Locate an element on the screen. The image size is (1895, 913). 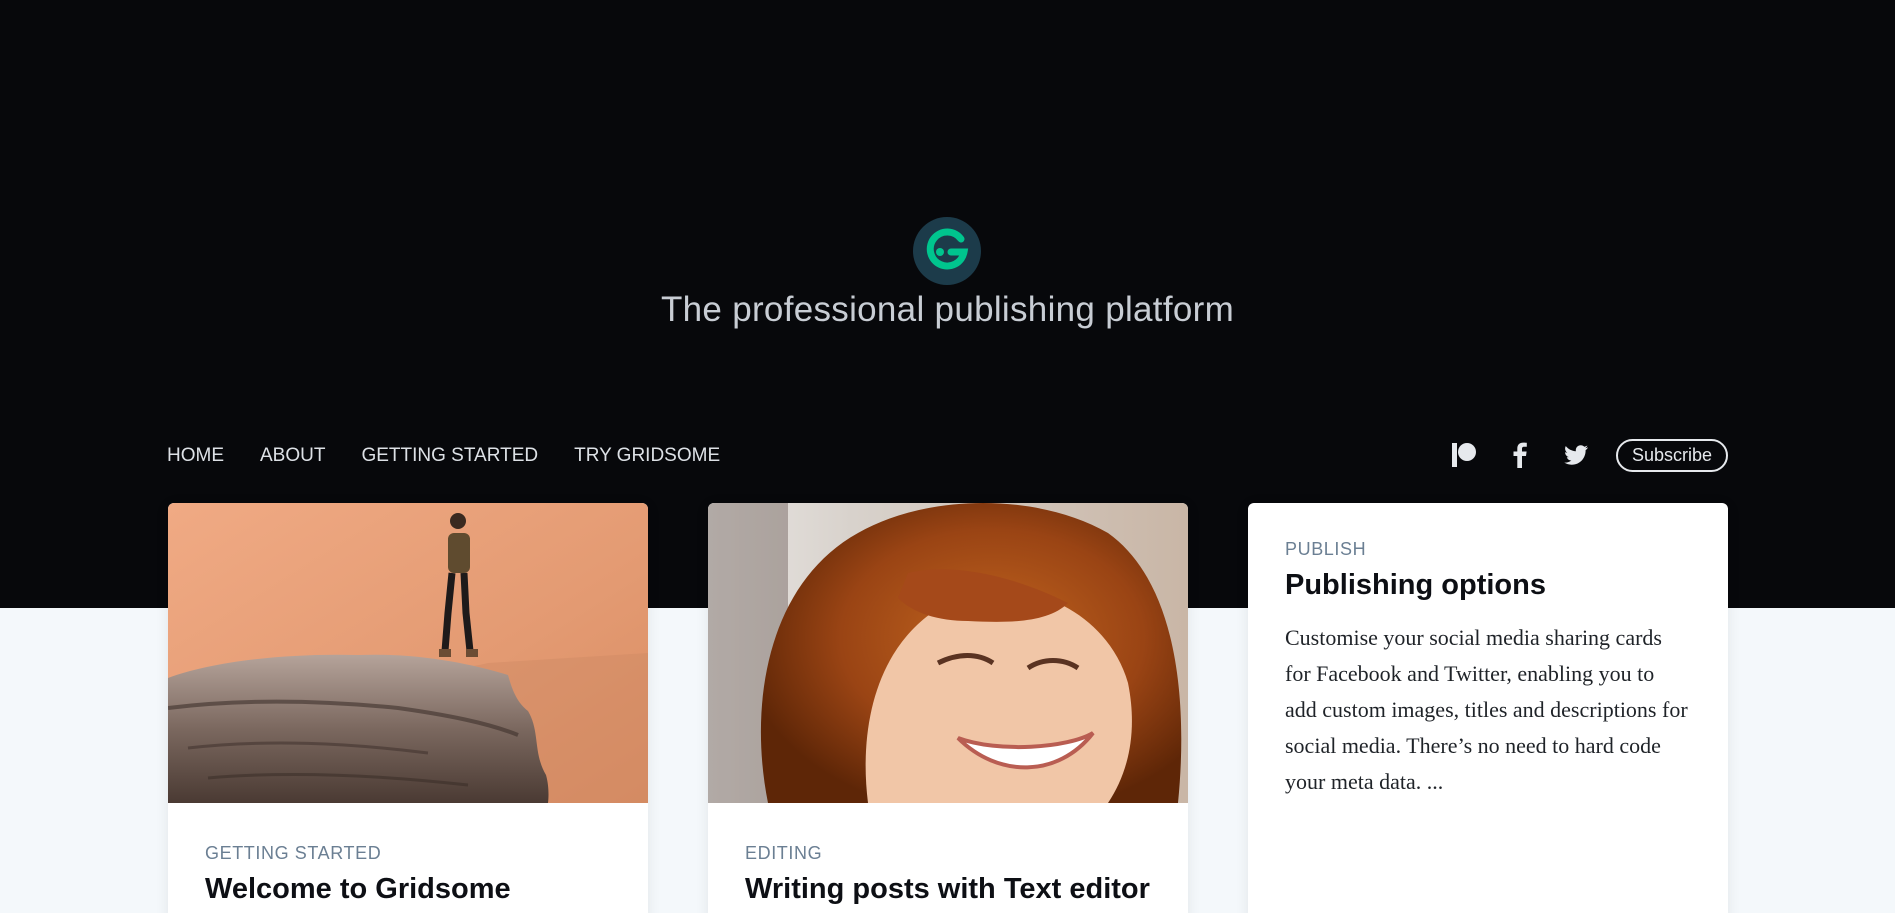
twitter-icon is located at coordinates (1576, 455).